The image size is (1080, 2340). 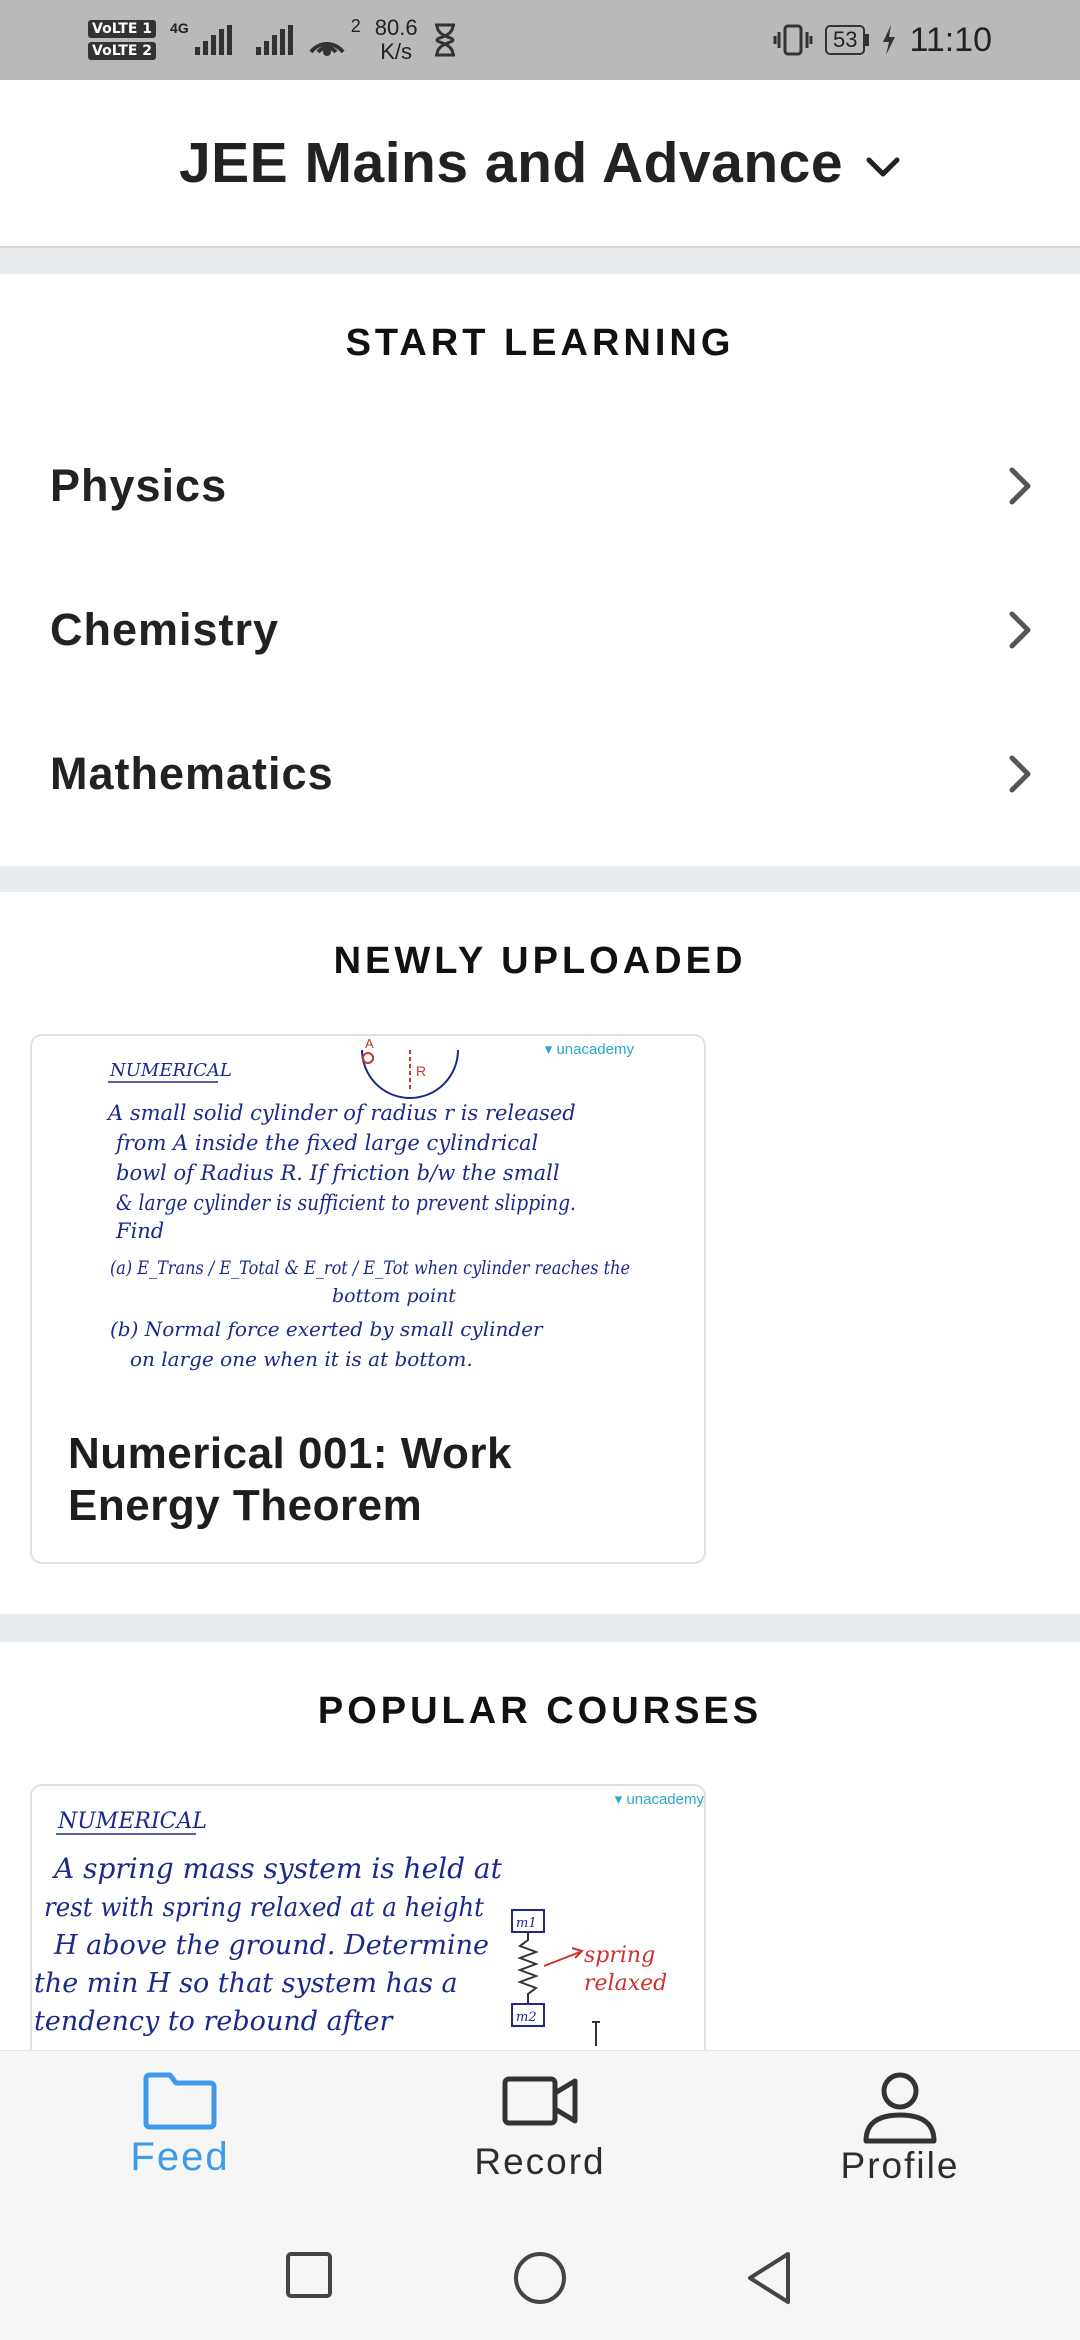 What do you see at coordinates (271, 1945) in the screenshot?
I see `thumb-line: H above the ground. Determine` at bounding box center [271, 1945].